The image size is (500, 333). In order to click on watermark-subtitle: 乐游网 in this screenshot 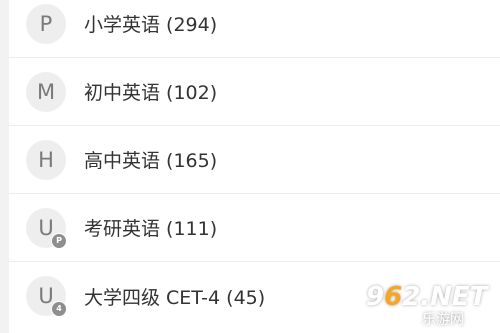, I will do `click(443, 320)`.